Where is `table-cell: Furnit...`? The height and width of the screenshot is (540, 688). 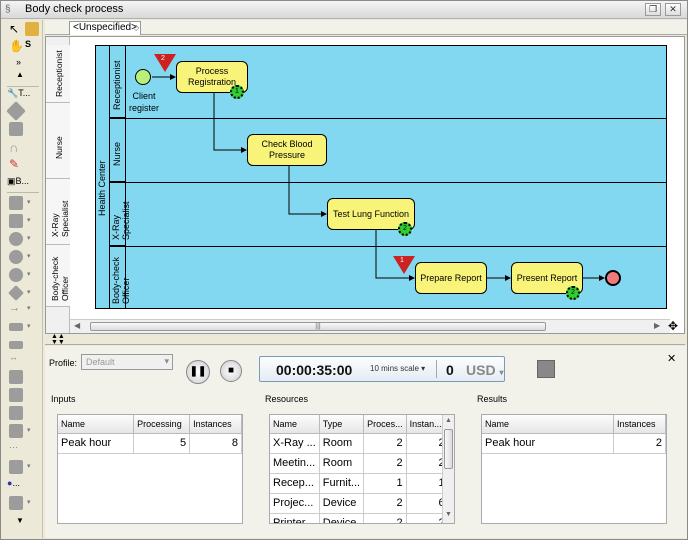 table-cell: Furnit... is located at coordinates (342, 483).